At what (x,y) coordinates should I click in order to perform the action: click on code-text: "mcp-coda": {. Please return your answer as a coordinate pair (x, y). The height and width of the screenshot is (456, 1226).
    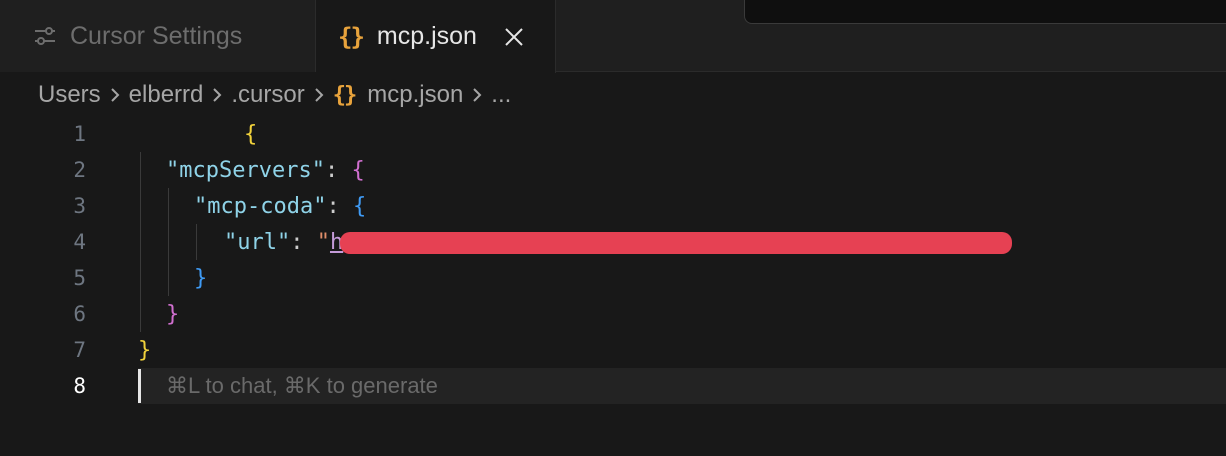
    Looking at the image, I should click on (280, 206).